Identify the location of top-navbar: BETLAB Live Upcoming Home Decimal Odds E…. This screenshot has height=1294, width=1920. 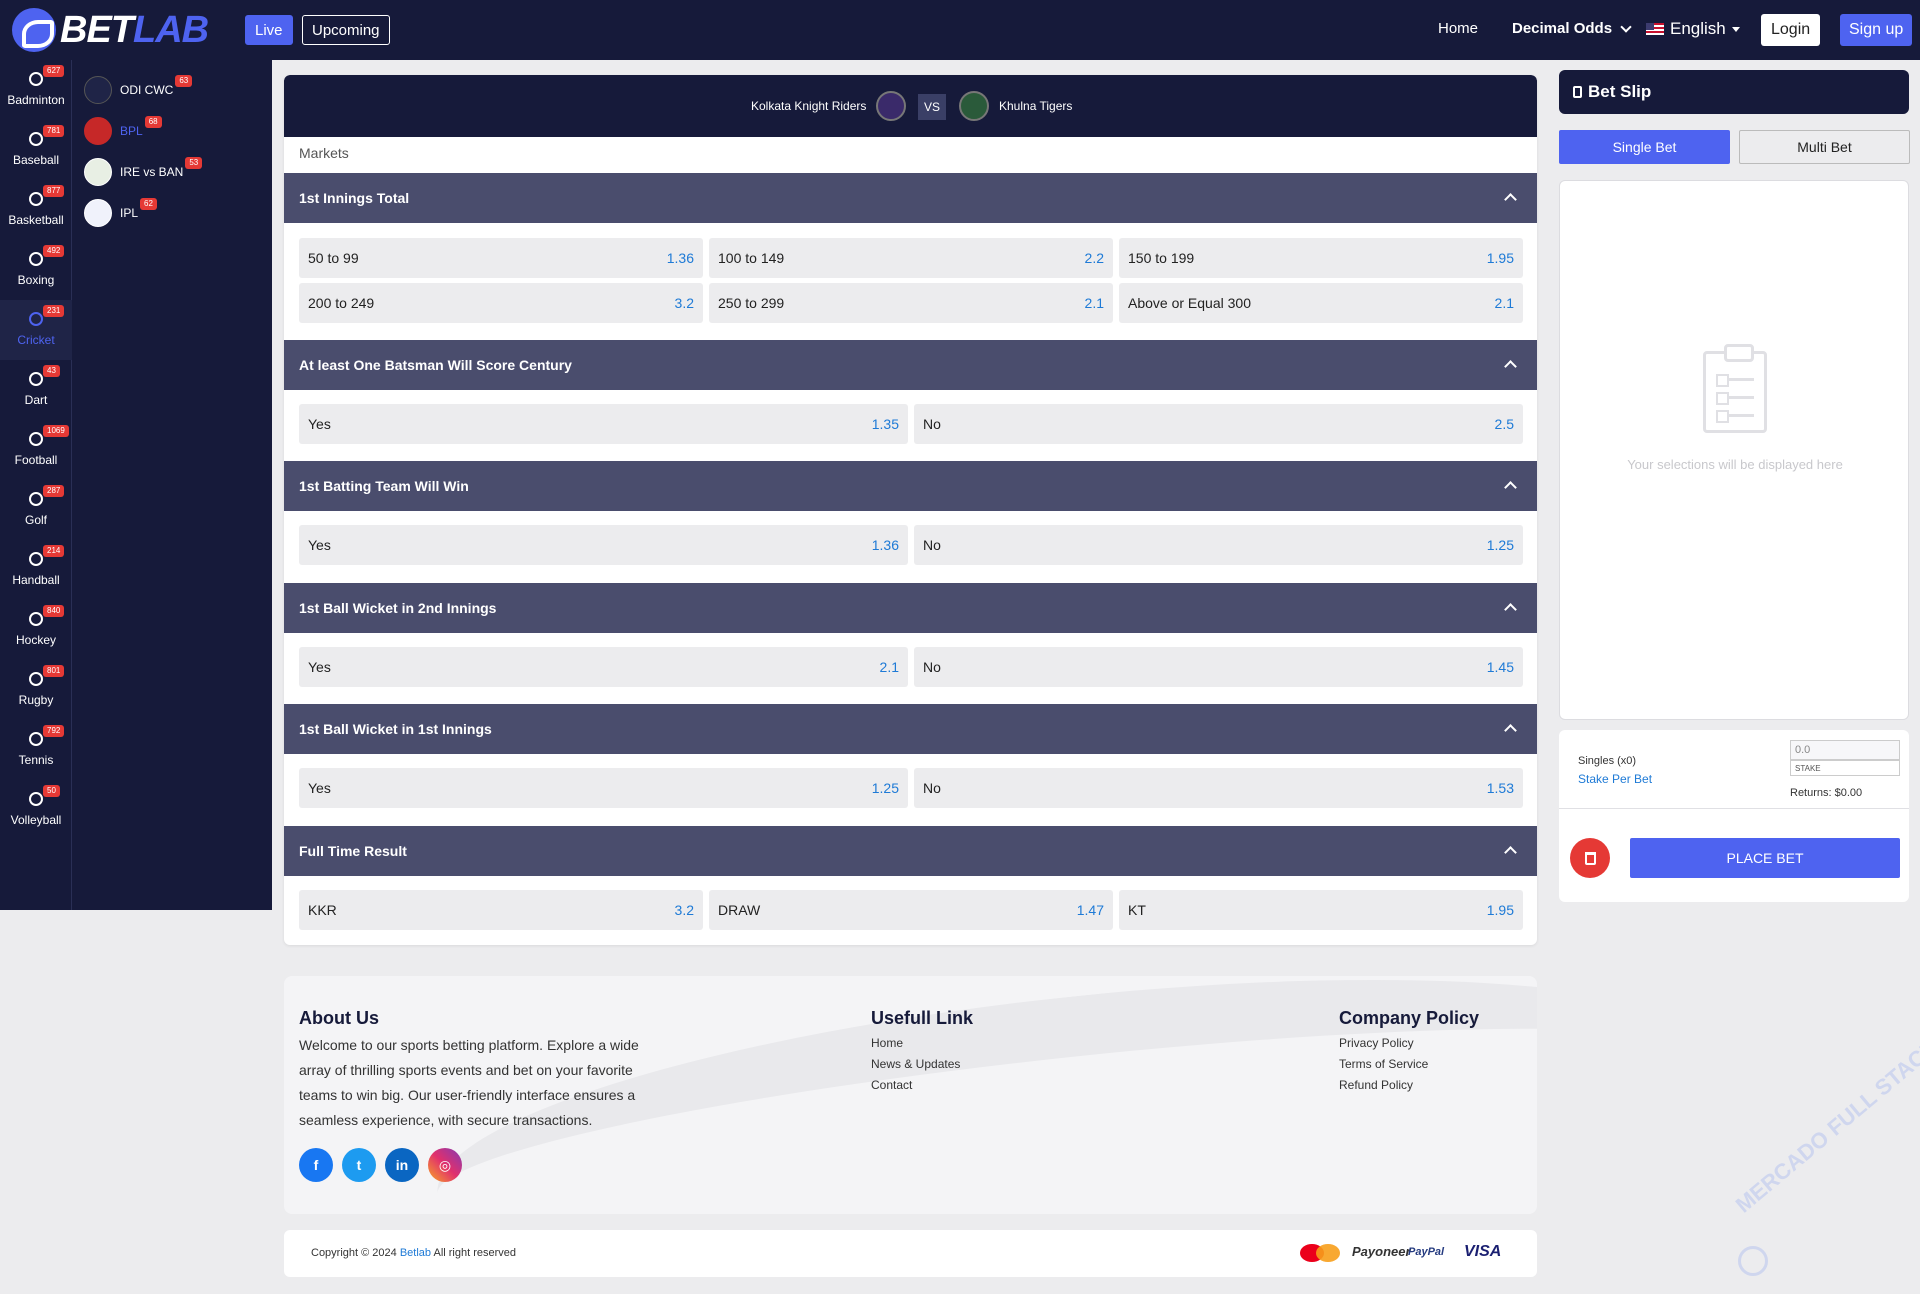
(960, 30).